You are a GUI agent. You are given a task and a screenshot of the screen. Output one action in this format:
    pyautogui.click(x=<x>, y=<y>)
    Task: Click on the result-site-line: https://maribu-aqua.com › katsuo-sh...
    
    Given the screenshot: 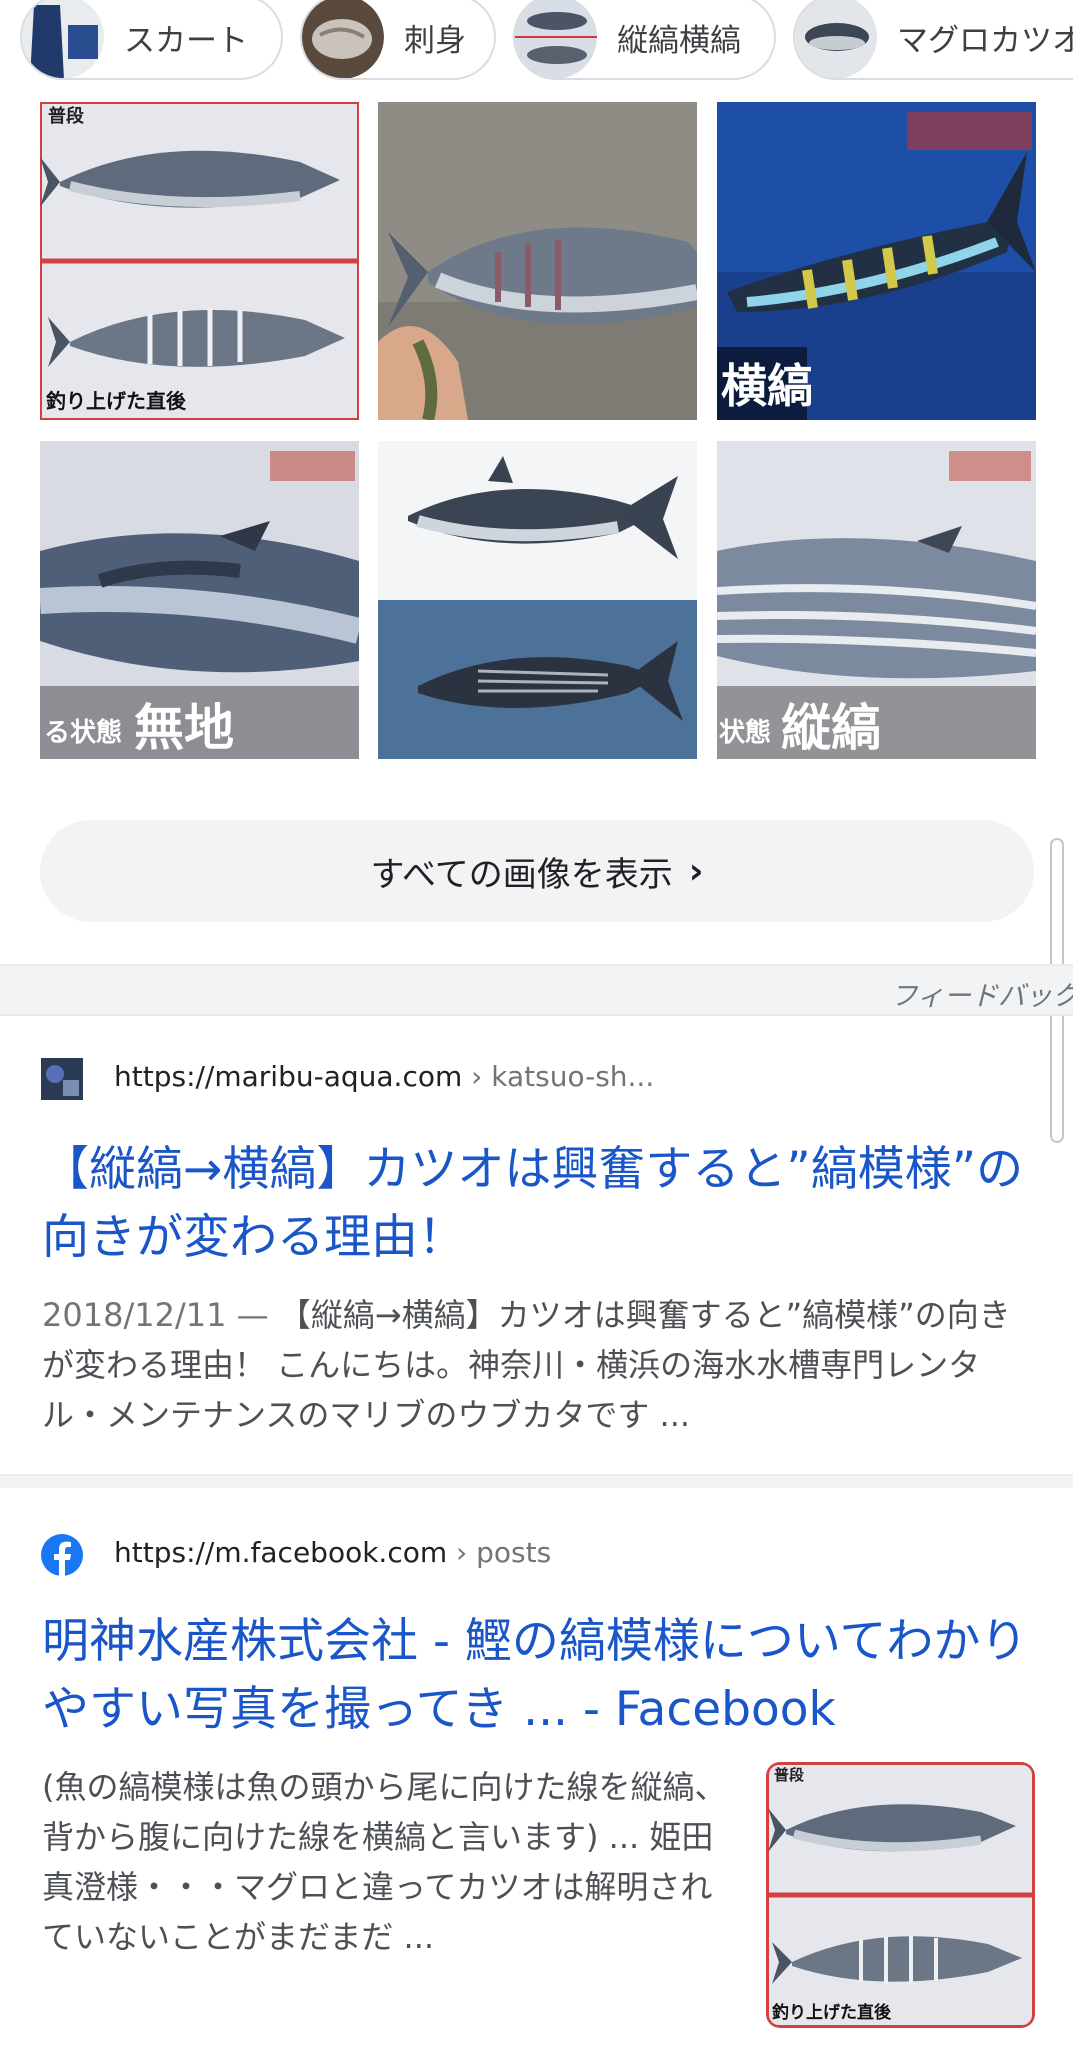 What is the action you would take?
    pyautogui.click(x=384, y=1076)
    